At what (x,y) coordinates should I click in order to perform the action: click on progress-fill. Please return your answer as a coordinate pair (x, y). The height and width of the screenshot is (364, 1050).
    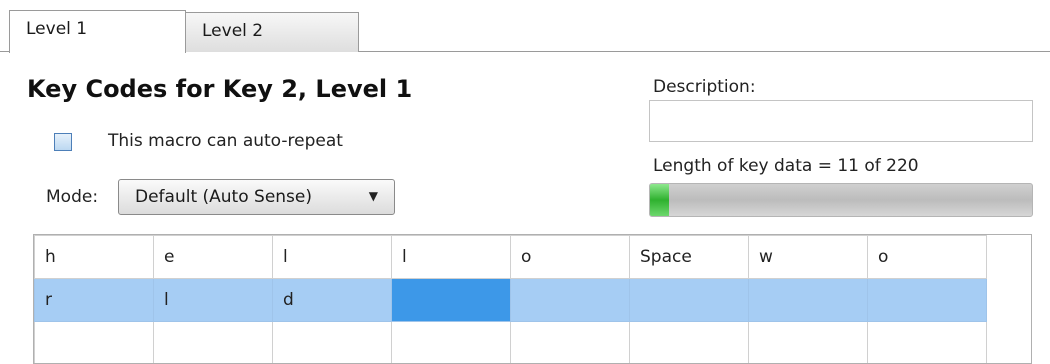
    Looking at the image, I should click on (659, 200).